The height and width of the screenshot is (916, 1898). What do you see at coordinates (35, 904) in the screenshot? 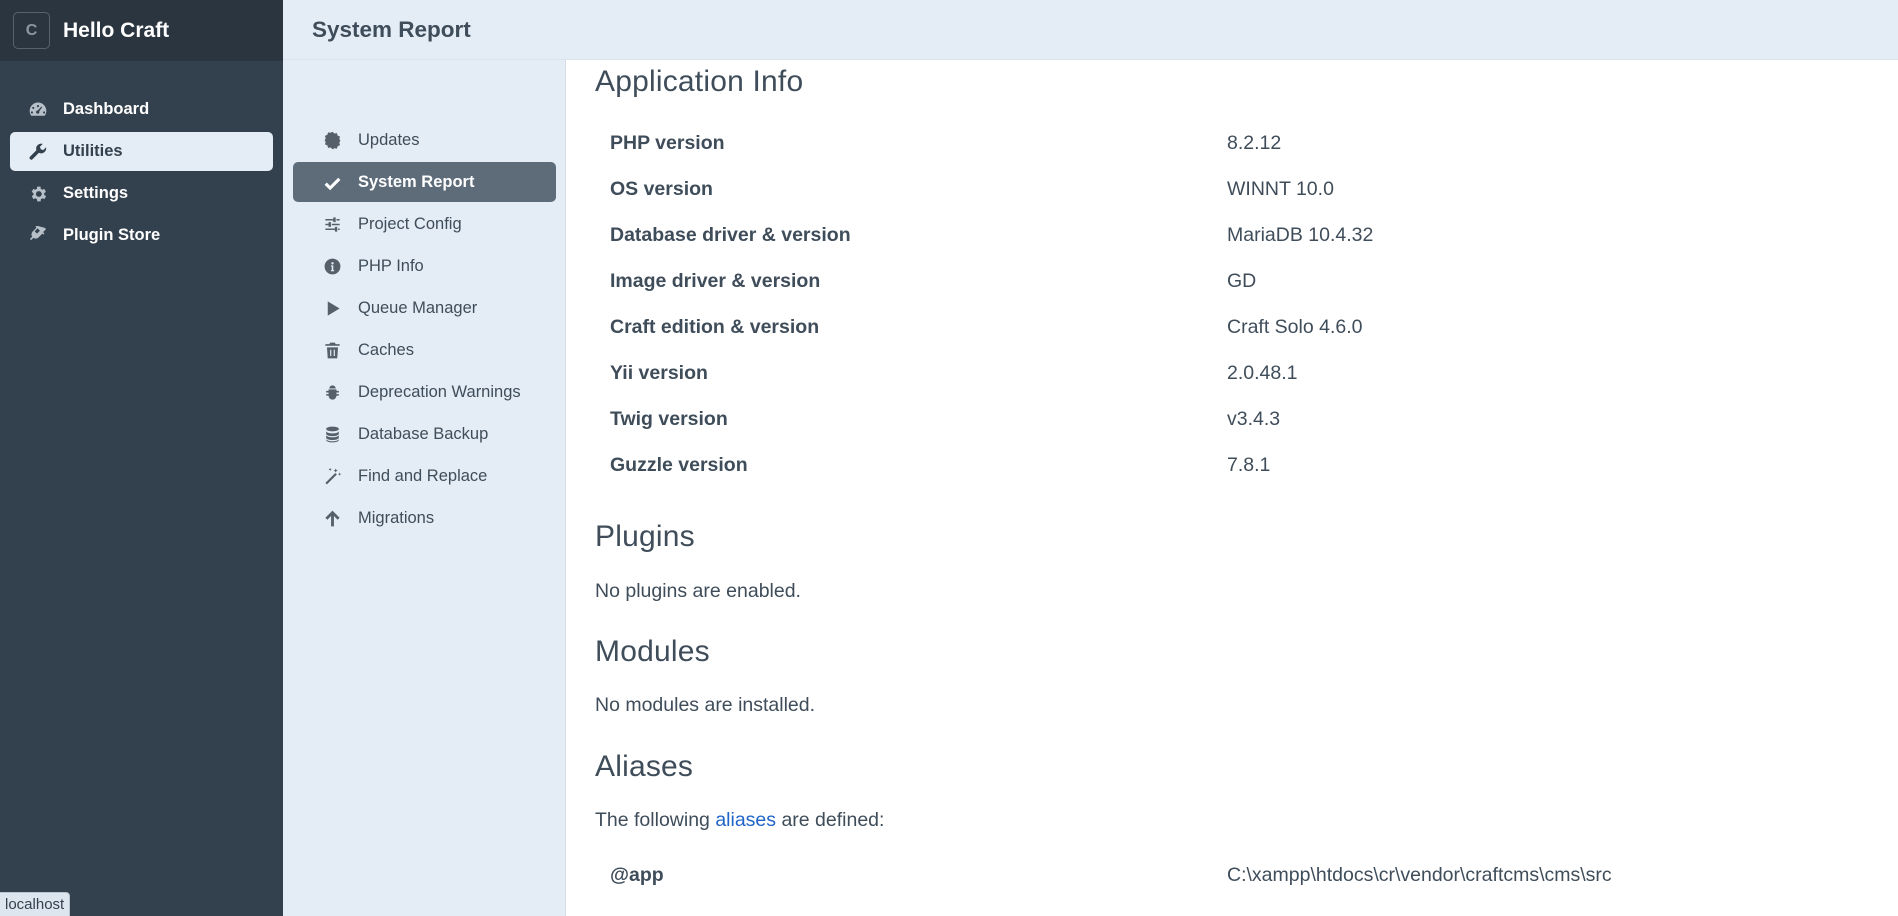
I see `status-bar-url: localhost` at bounding box center [35, 904].